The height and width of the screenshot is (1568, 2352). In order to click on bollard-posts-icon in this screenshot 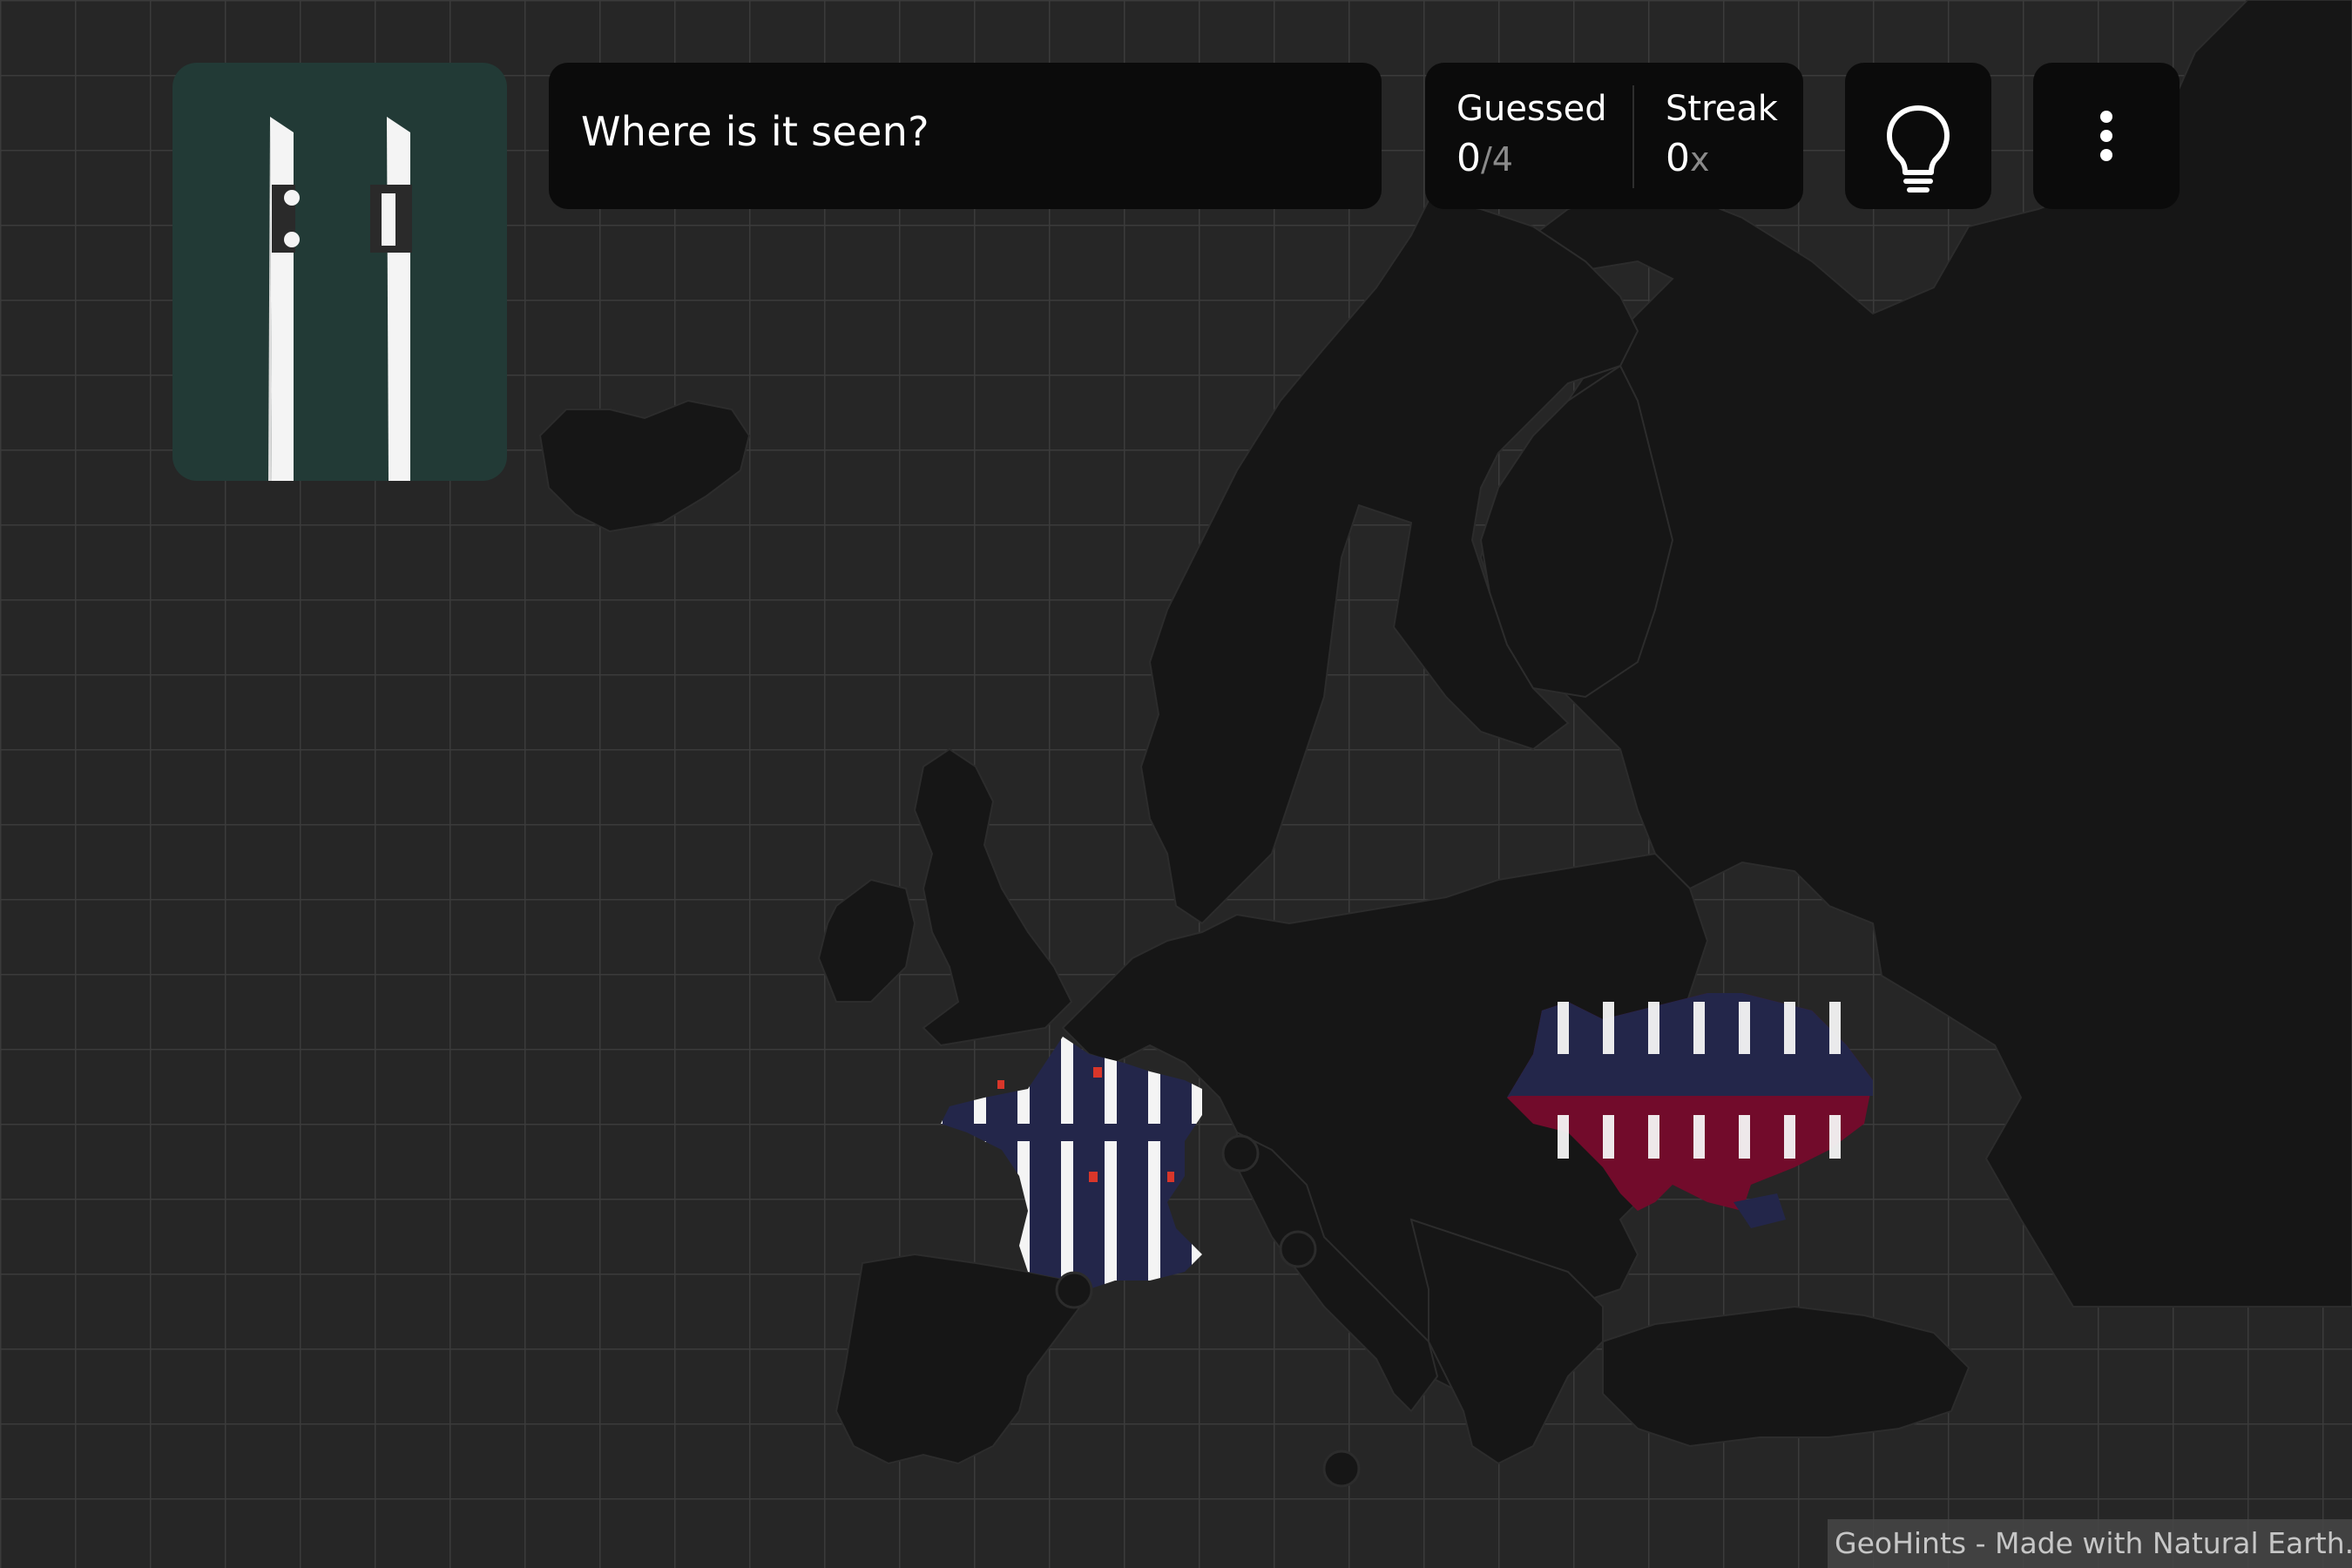, I will do `click(340, 299)`.